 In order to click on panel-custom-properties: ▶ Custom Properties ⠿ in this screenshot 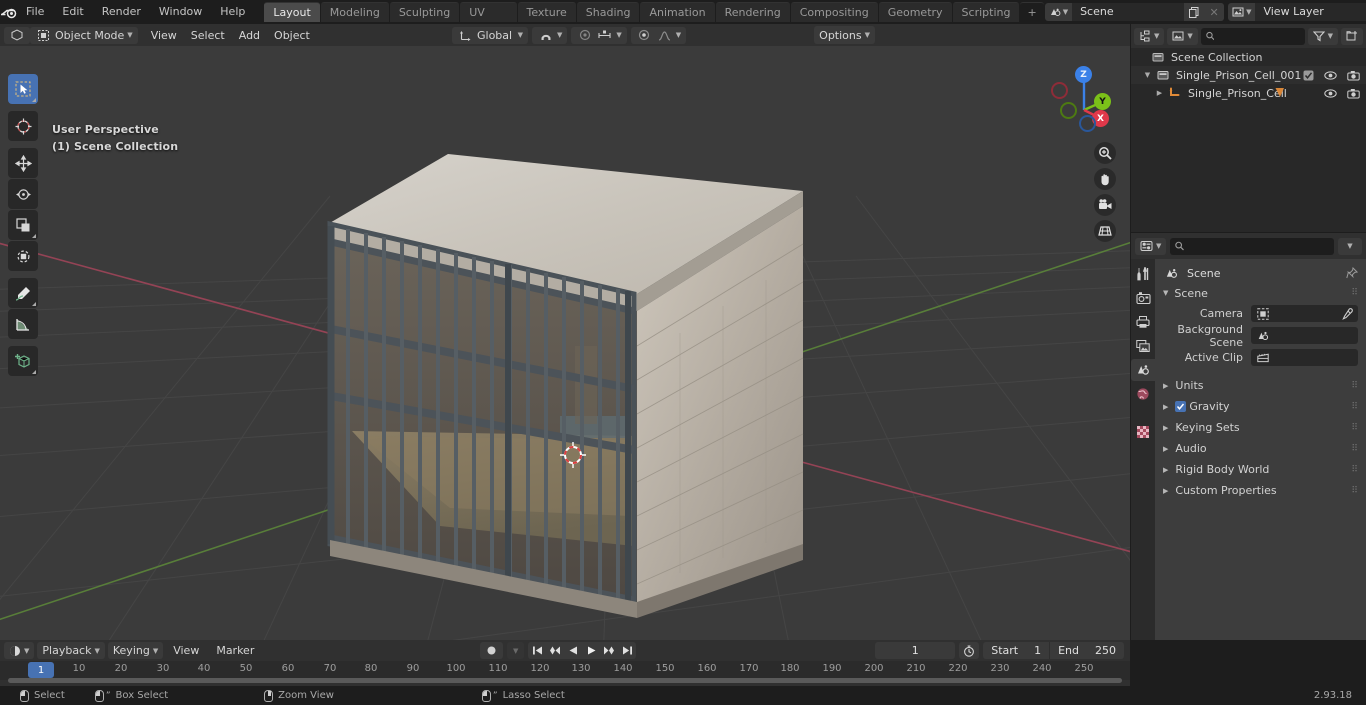, I will do `click(1260, 490)`.